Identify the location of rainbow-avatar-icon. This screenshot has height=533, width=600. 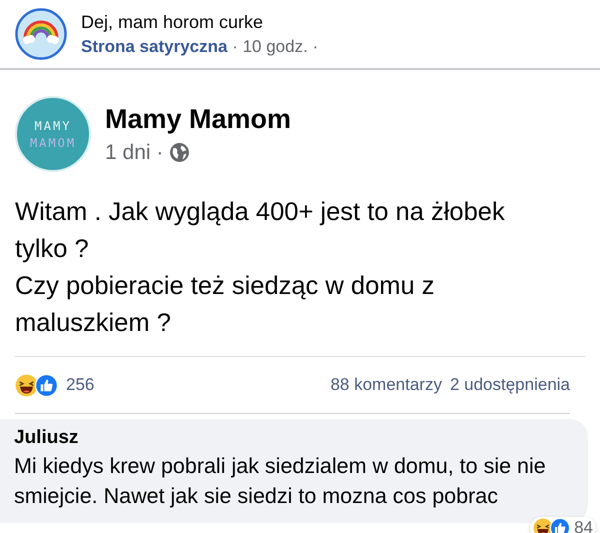
(41, 34).